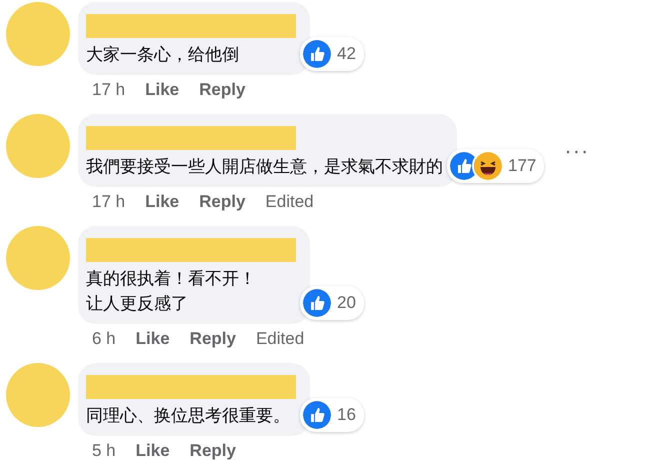 Image resolution: width=654 pixels, height=470 pixels. What do you see at coordinates (488, 166) in the screenshot?
I see `laughing-face-icon` at bounding box center [488, 166].